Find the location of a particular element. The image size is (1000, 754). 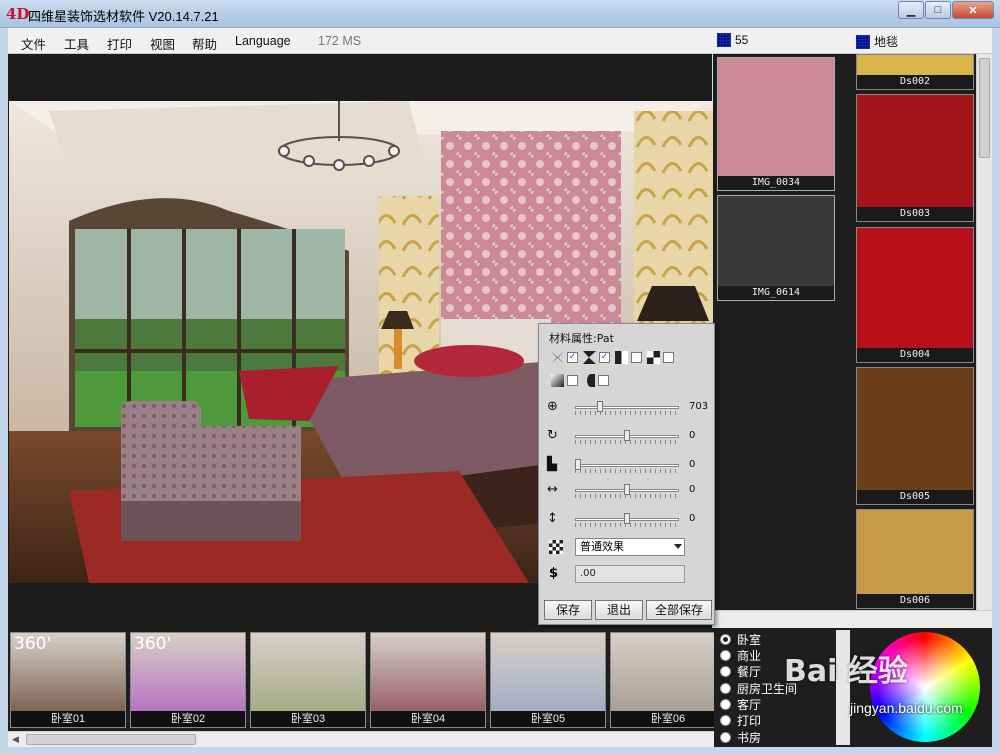

room-thumb: 卧室06 is located at coordinates (668, 680).